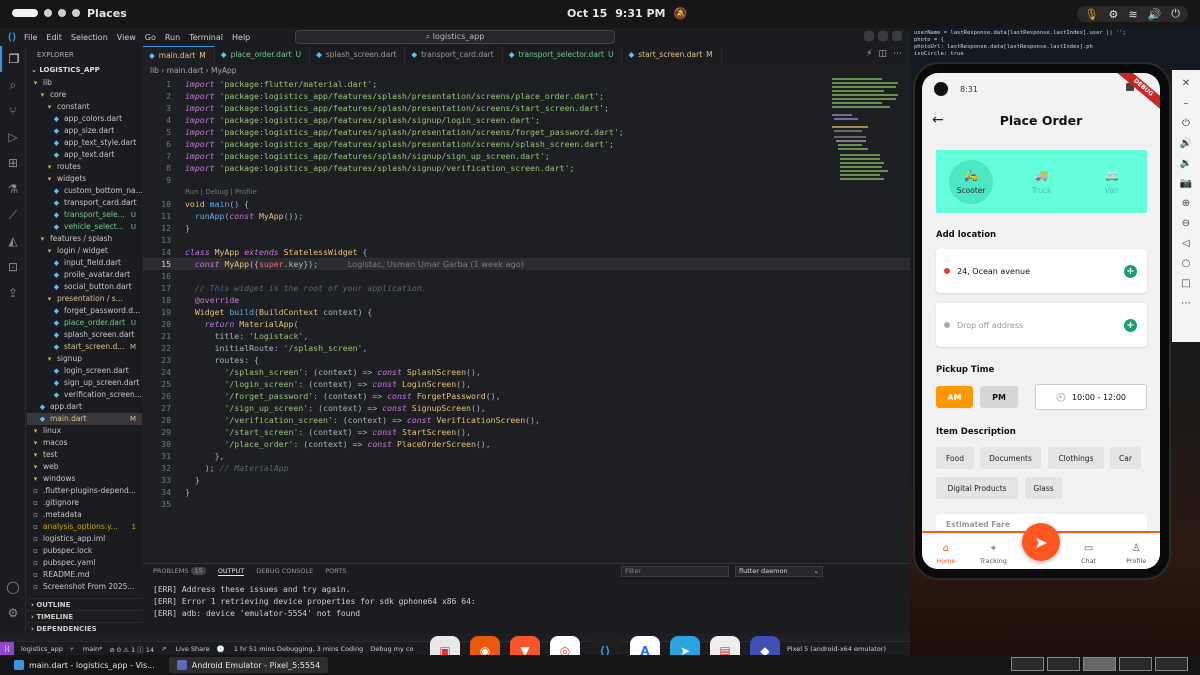 The image size is (1200, 675). I want to click on tree-item: ◆ main.dart M, so click(84, 419).